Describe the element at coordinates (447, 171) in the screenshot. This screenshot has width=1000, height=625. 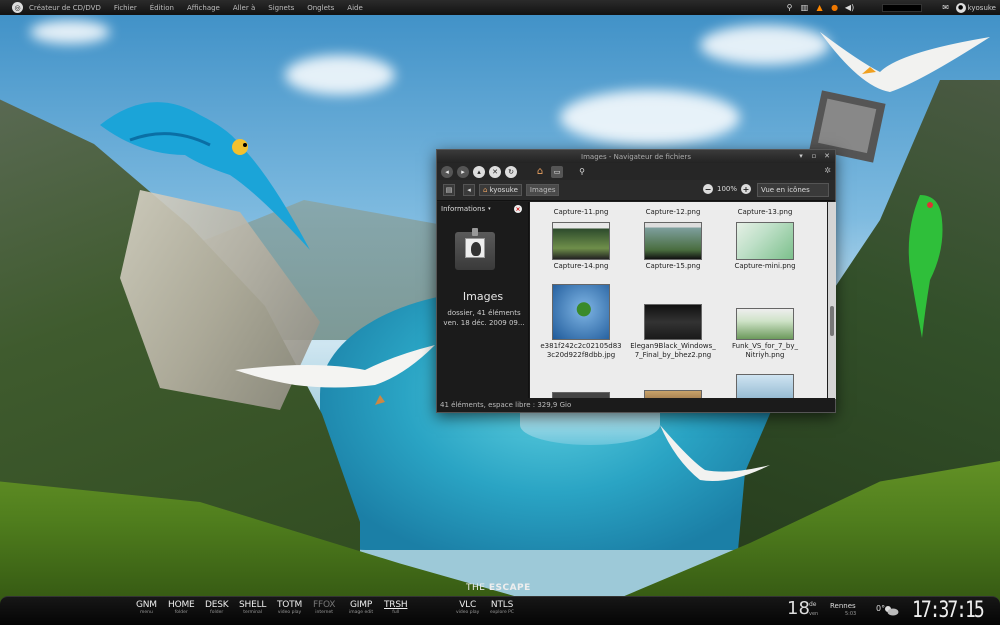
I see `back-button: ◂` at that location.